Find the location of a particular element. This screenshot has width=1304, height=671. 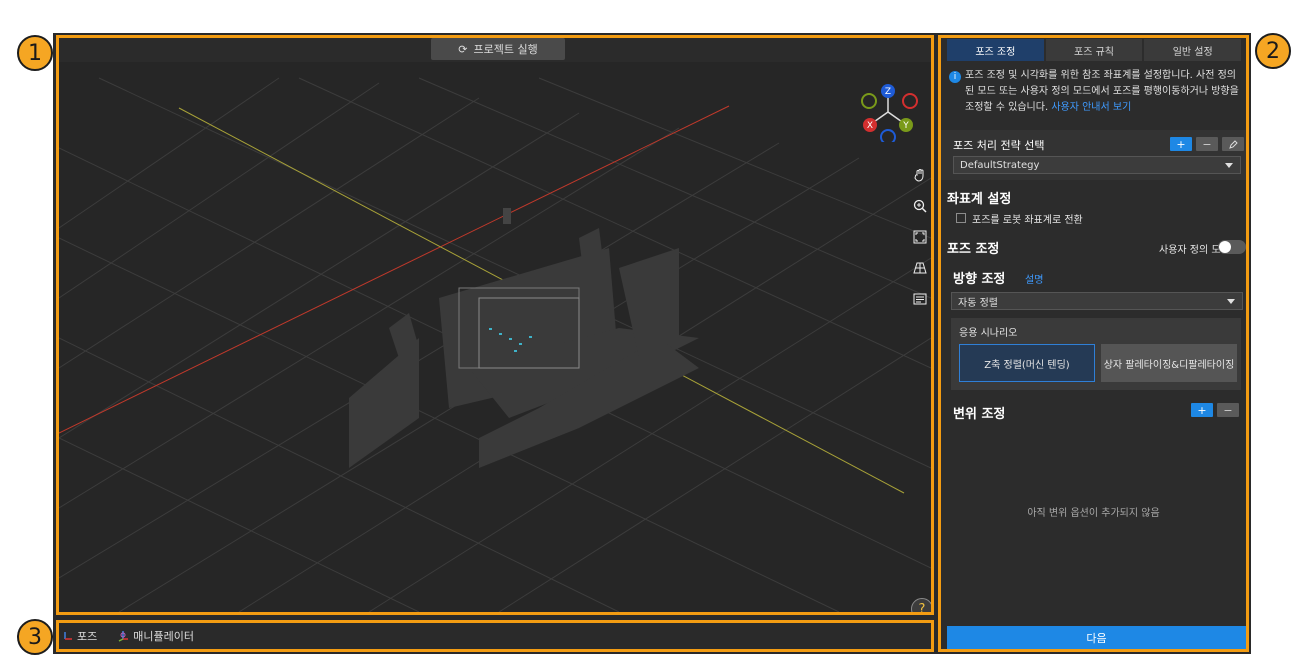

viewport-toolbar: ⟳ 프로젝트 실행 is located at coordinates (495, 50).